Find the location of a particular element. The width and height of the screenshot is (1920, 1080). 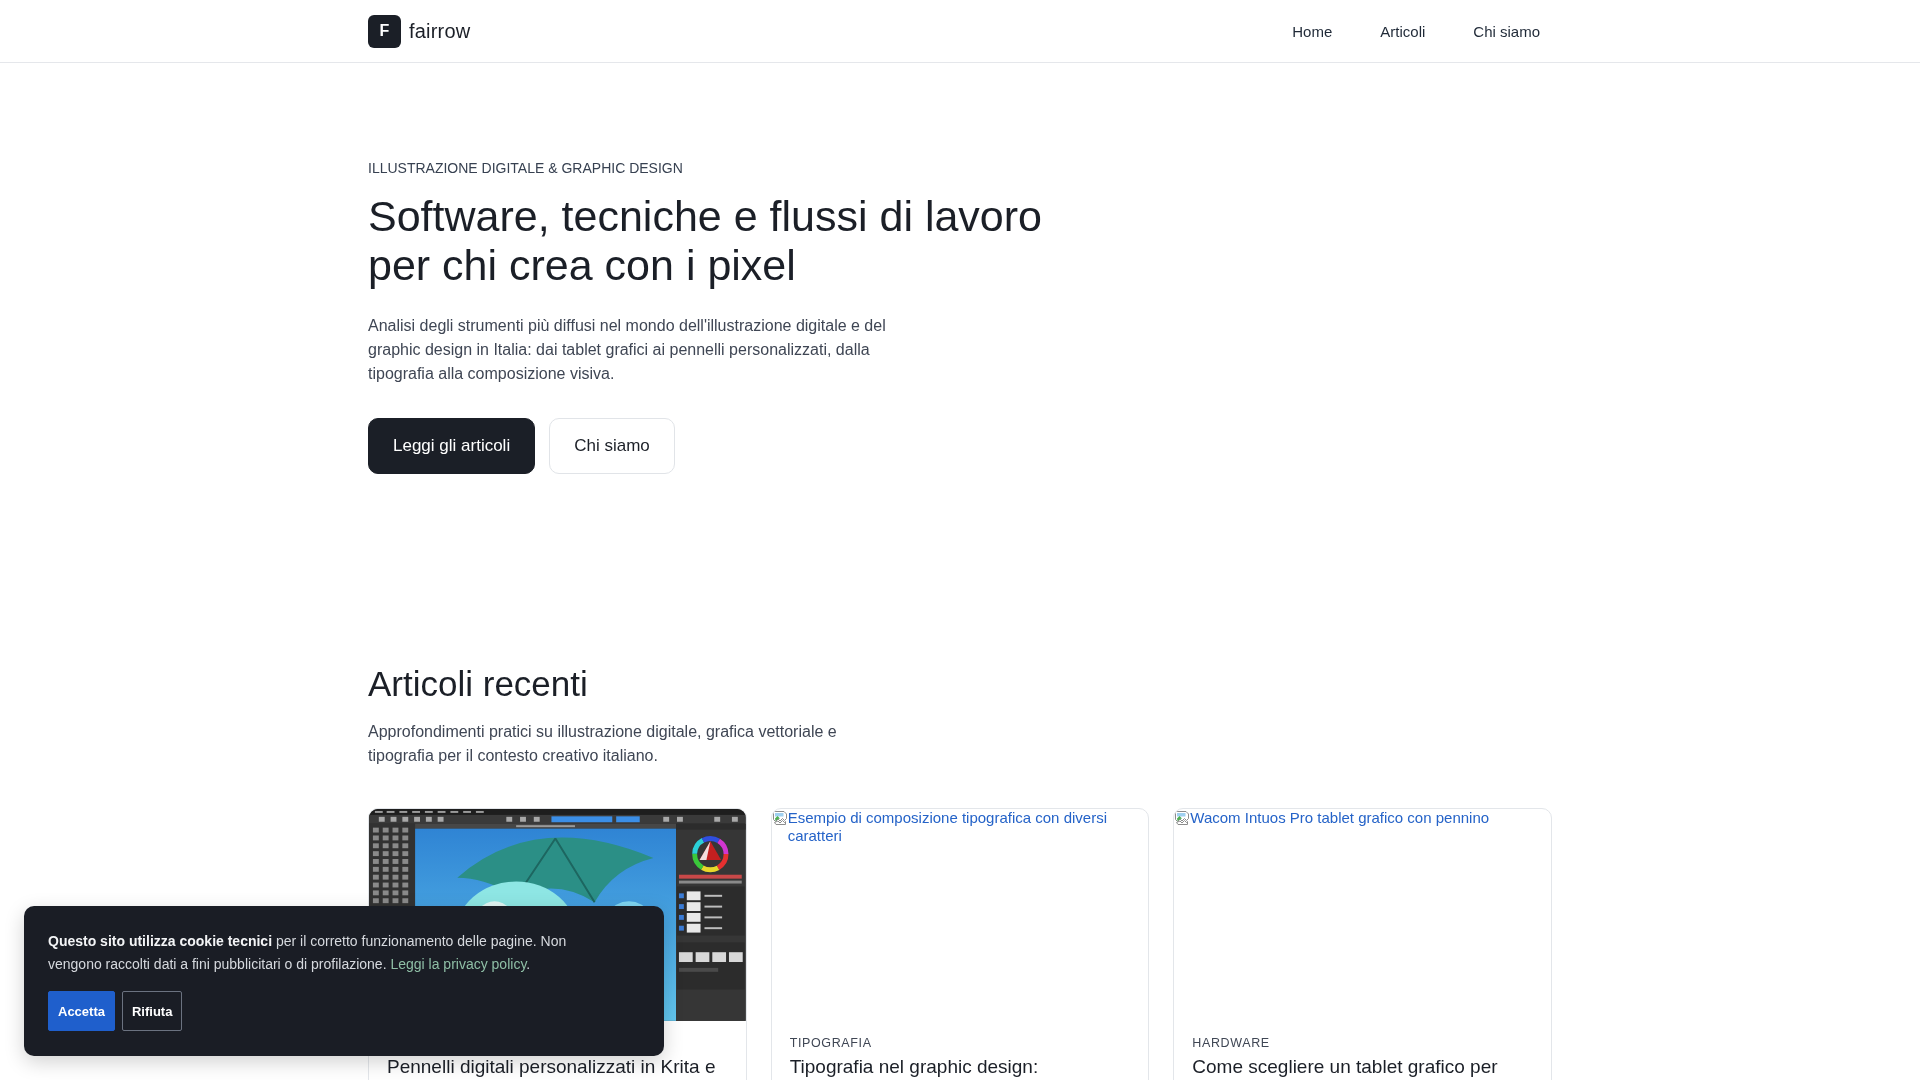

category-label: HARDWARE is located at coordinates (1231, 1042).